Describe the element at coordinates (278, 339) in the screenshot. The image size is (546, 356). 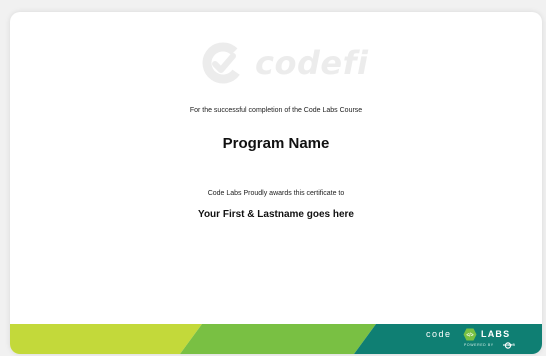
I see `band-green` at that location.